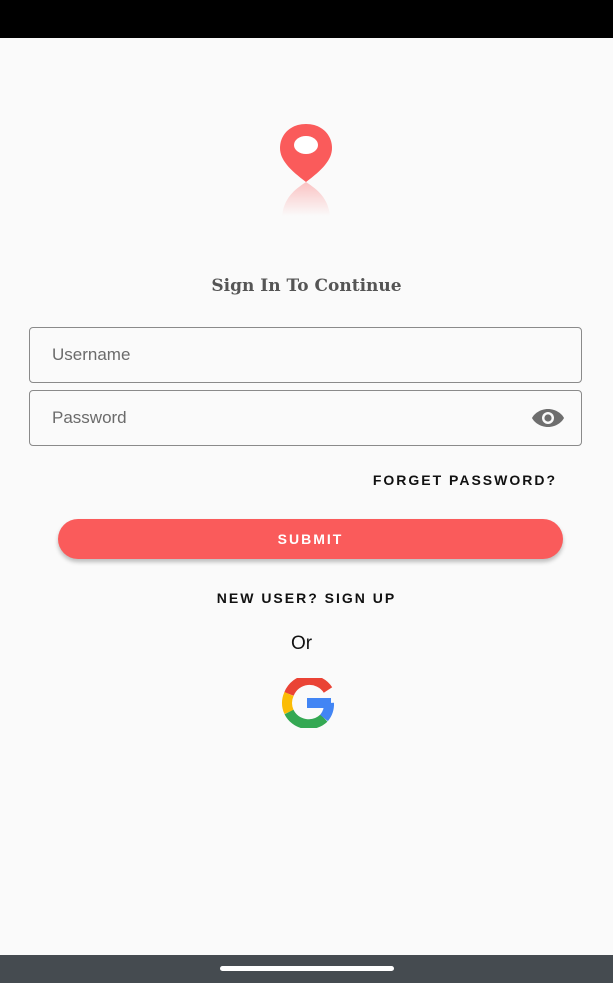 This screenshot has height=983, width=613. I want to click on signup-link: NEW USER? SIGN UP, so click(306, 598).